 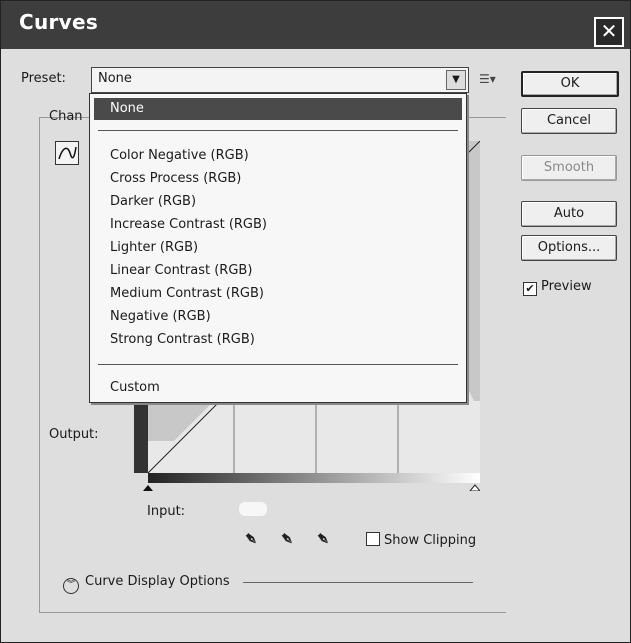 I want to click on input-field, so click(x=253, y=509).